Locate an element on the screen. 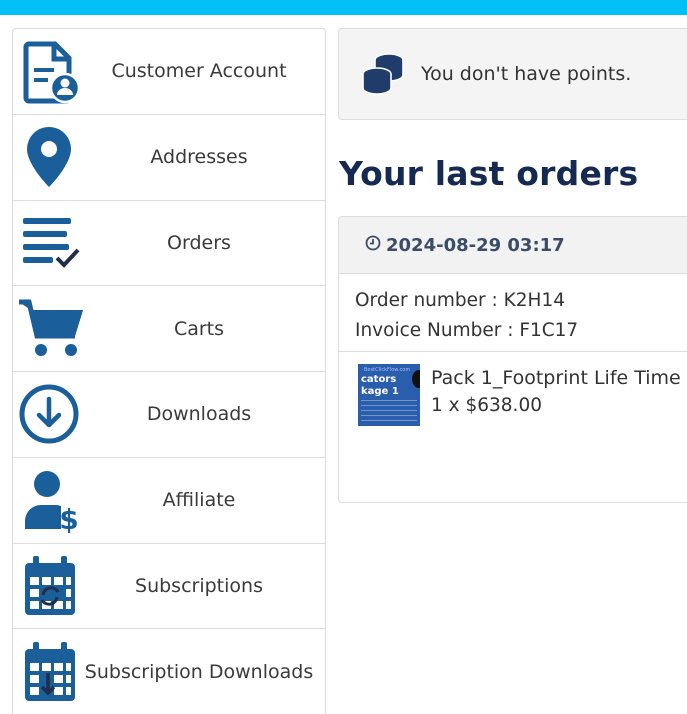 Image resolution: width=687 pixels, height=714 pixels. sidebar-item-downloads: Downloads is located at coordinates (169, 415).